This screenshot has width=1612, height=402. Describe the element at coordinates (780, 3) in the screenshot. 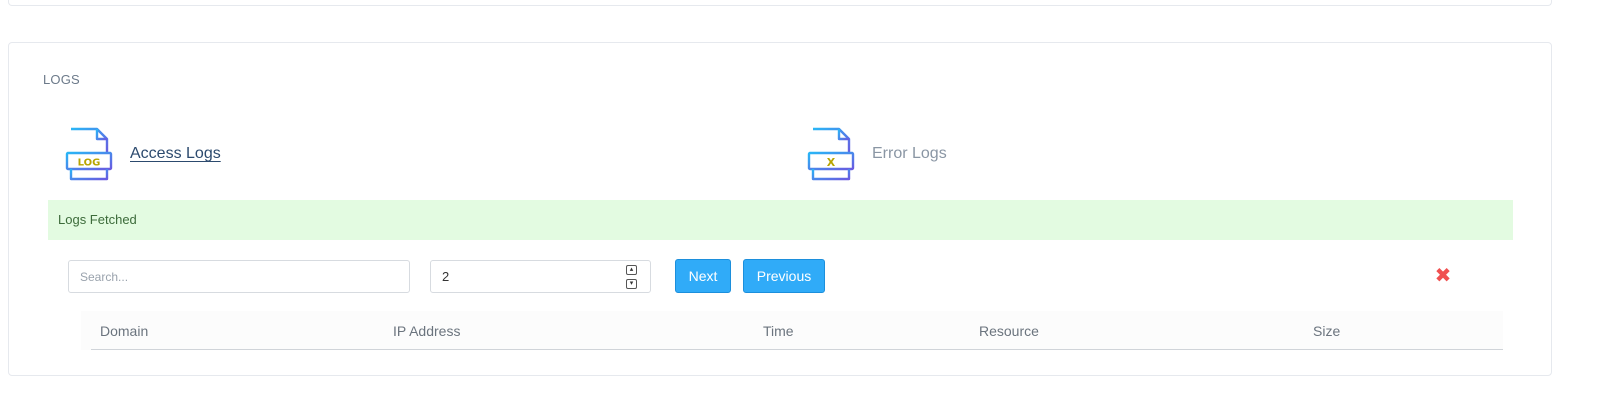

I see `previous-card` at that location.